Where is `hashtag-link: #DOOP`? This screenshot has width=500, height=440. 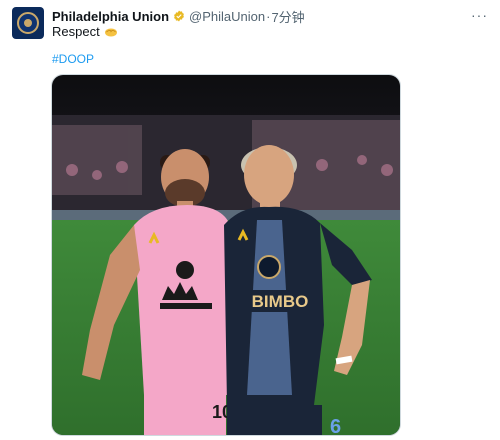 hashtag-link: #DOOP is located at coordinates (73, 59).